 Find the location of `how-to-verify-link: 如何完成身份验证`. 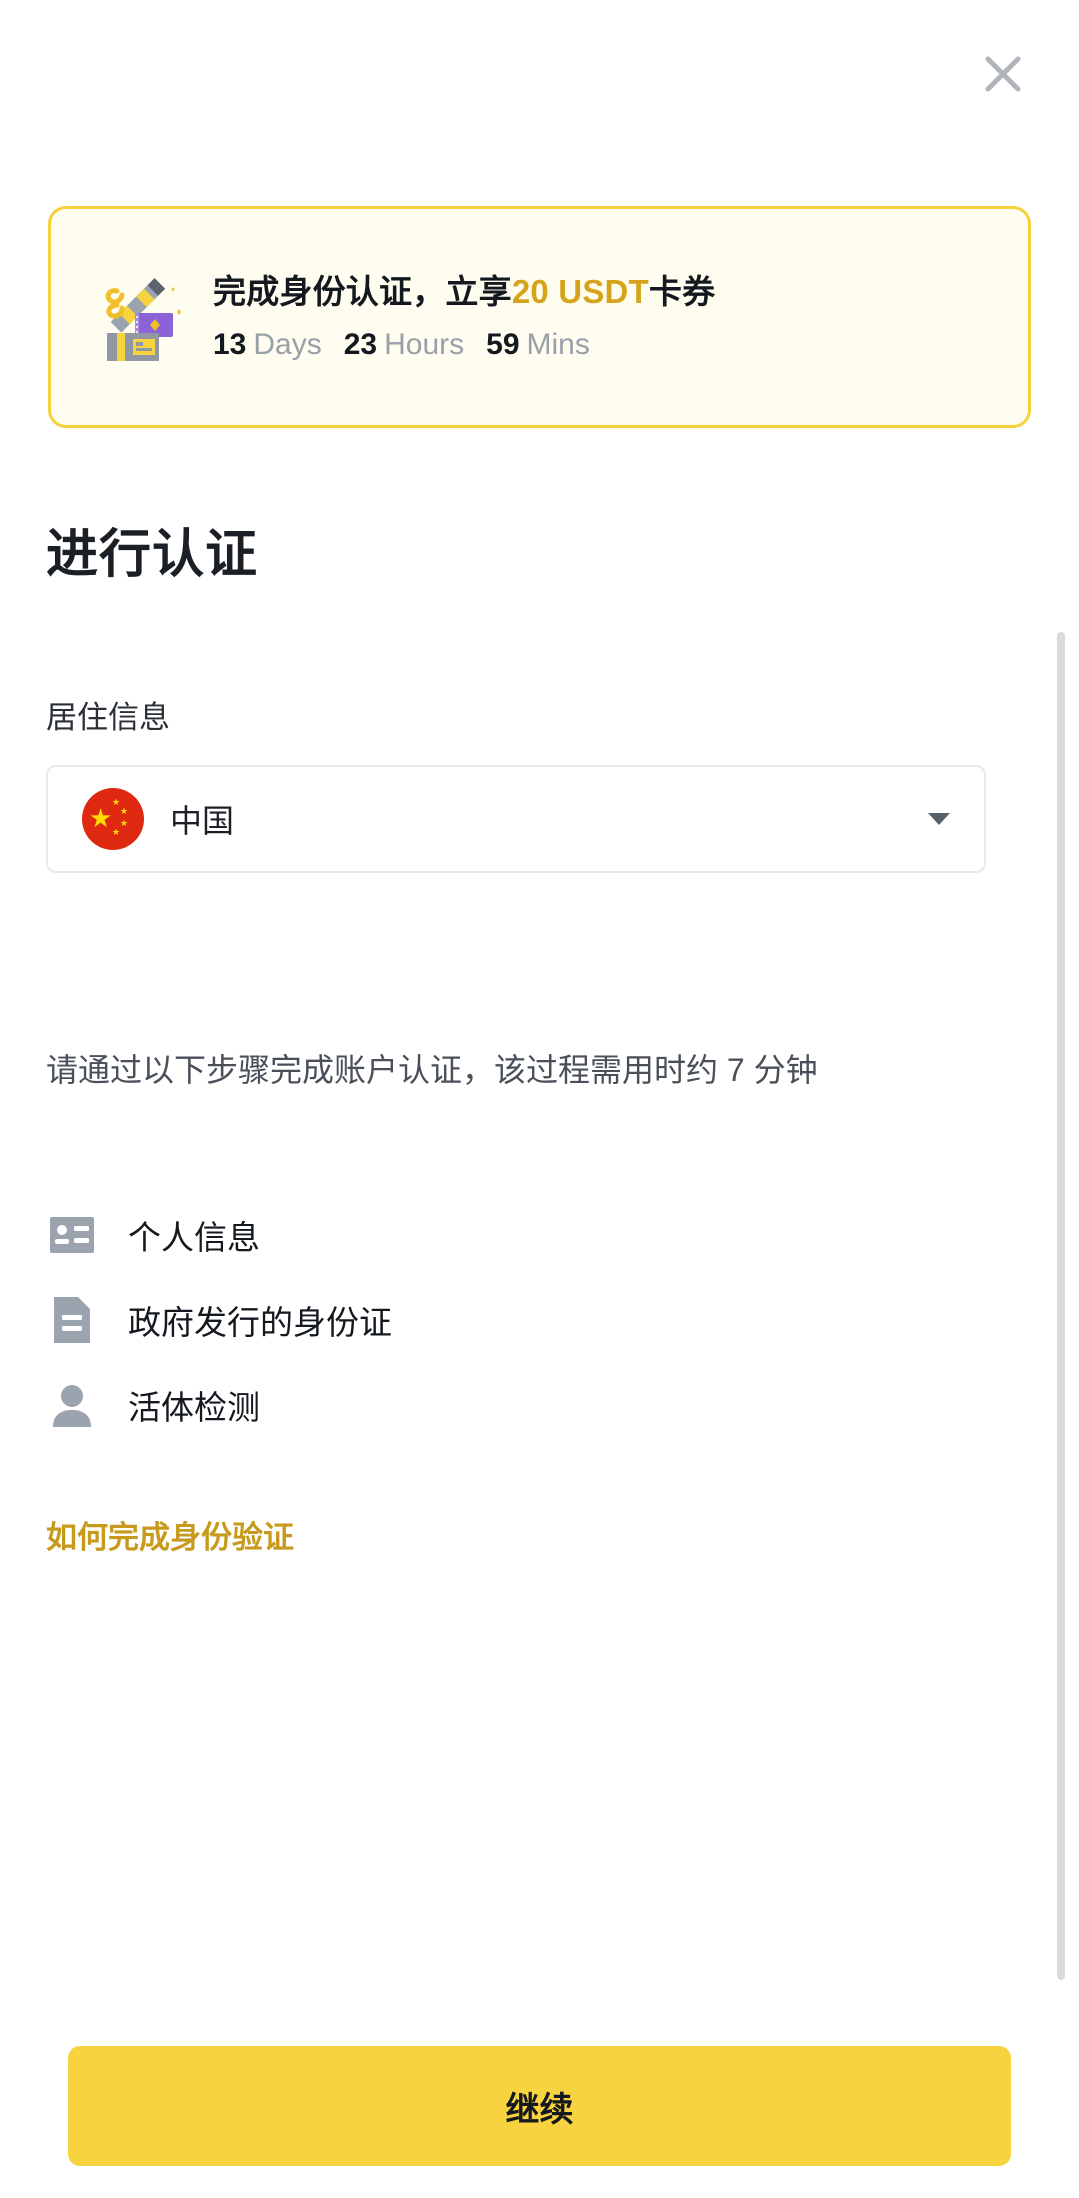

how-to-verify-link: 如何完成身份验证 is located at coordinates (170, 1534).